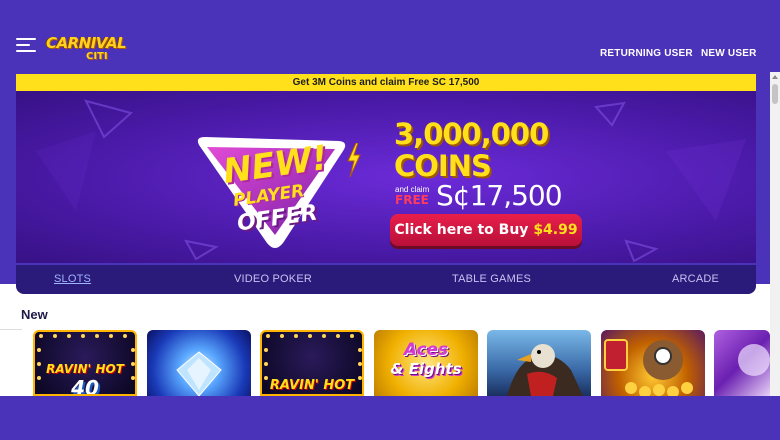  What do you see at coordinates (646, 53) in the screenshot?
I see `returning-user-link: RETURNING USER` at bounding box center [646, 53].